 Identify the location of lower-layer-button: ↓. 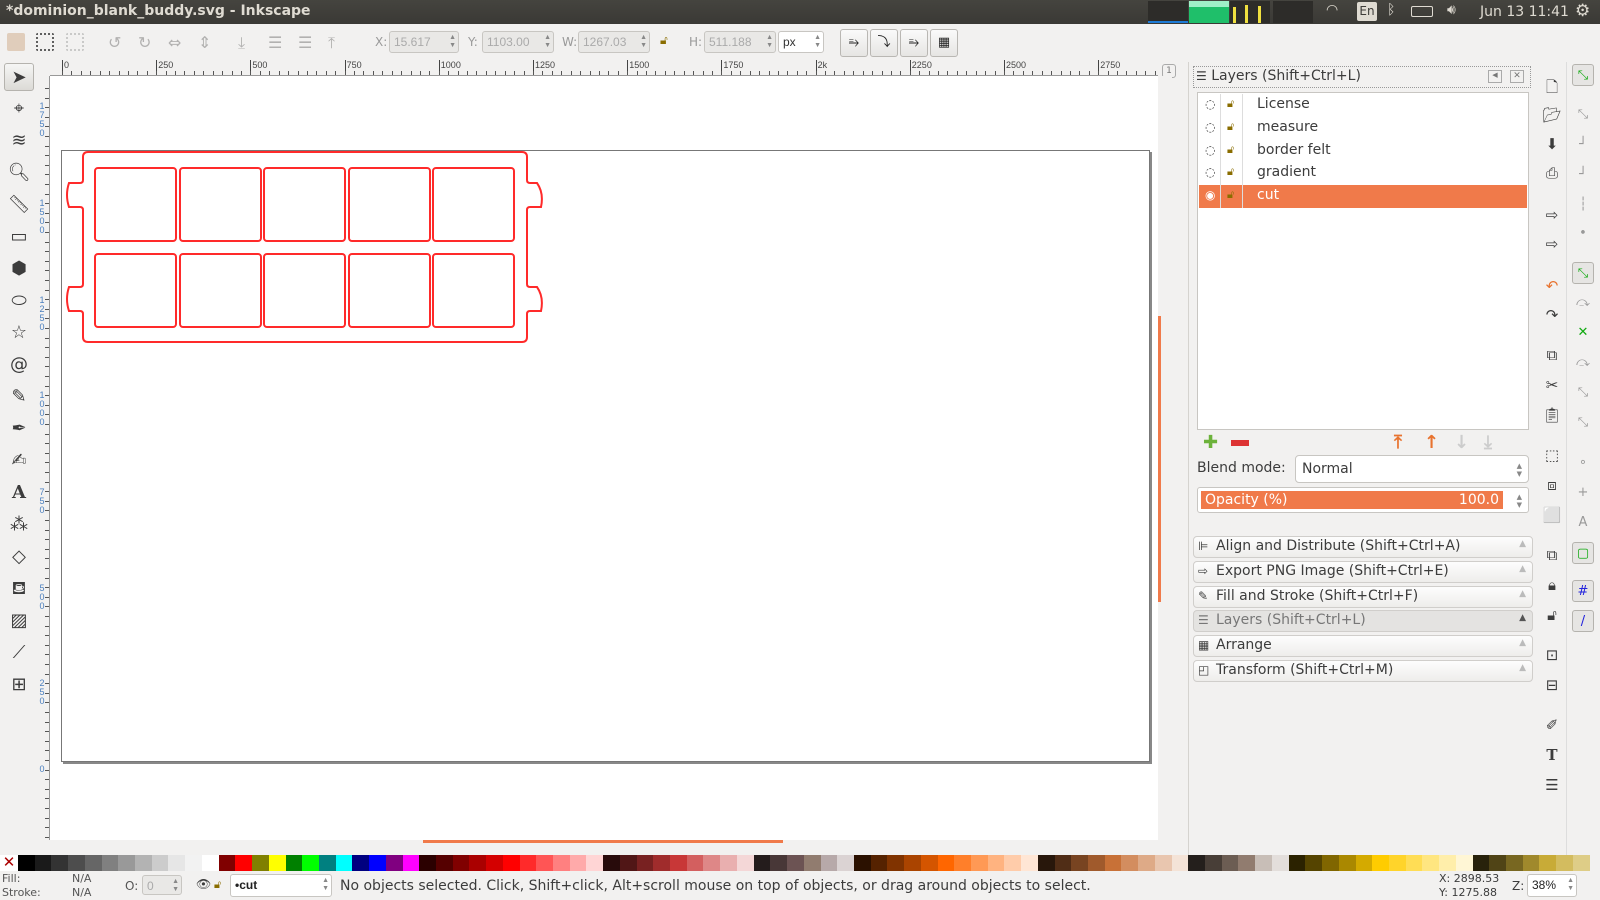
(1461, 442).